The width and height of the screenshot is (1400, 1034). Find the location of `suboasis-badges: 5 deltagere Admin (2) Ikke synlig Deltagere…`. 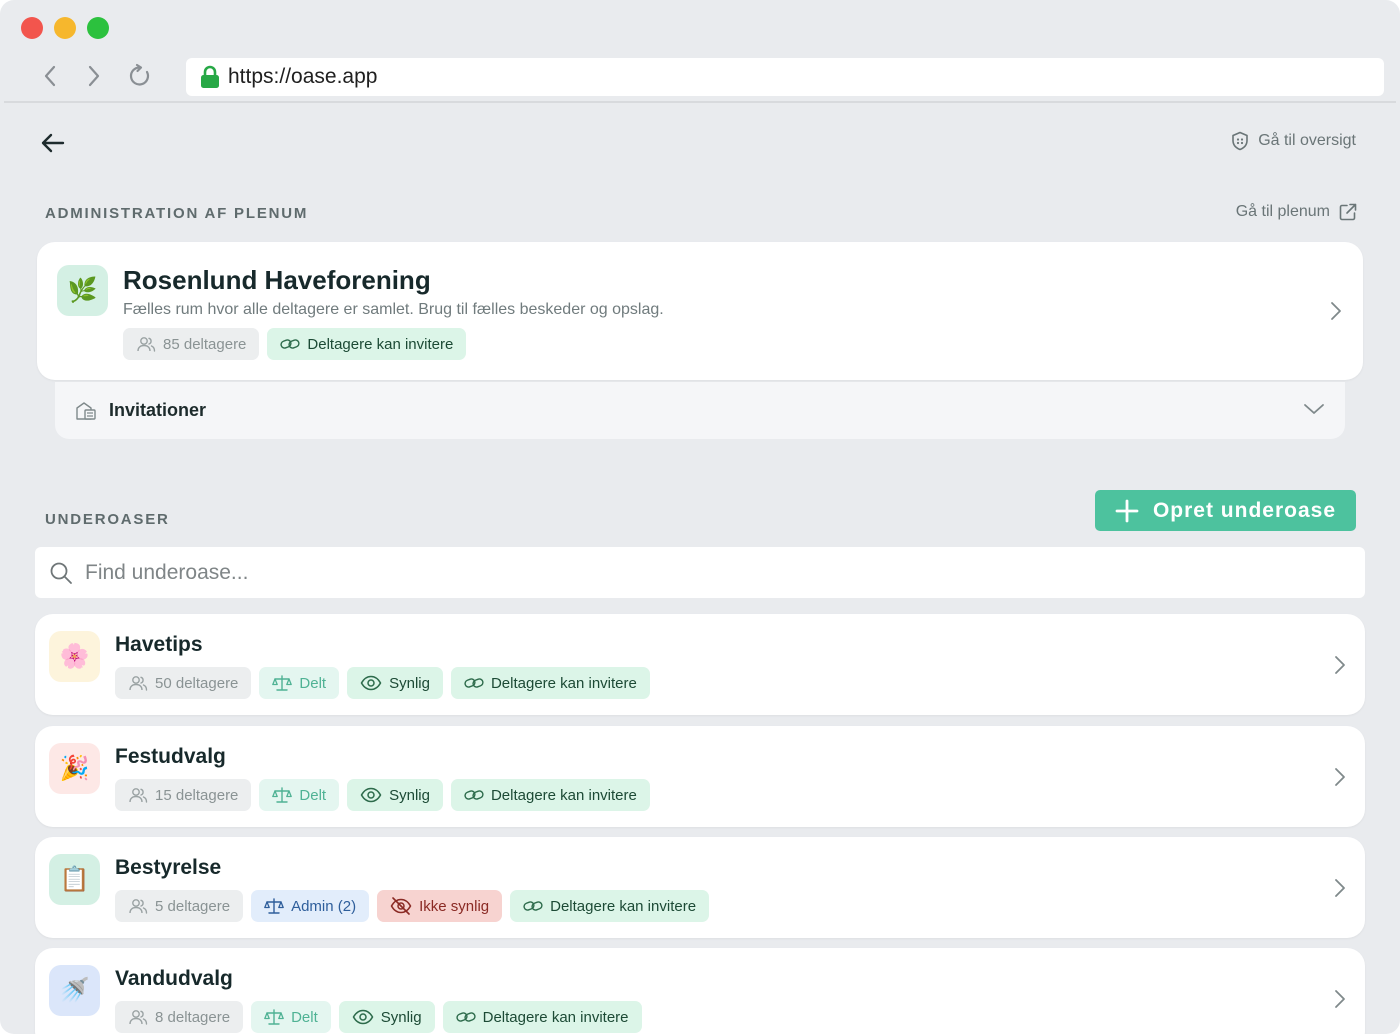

suboasis-badges: 5 deltagere Admin (2) Ikke synlig Deltagere… is located at coordinates (412, 906).